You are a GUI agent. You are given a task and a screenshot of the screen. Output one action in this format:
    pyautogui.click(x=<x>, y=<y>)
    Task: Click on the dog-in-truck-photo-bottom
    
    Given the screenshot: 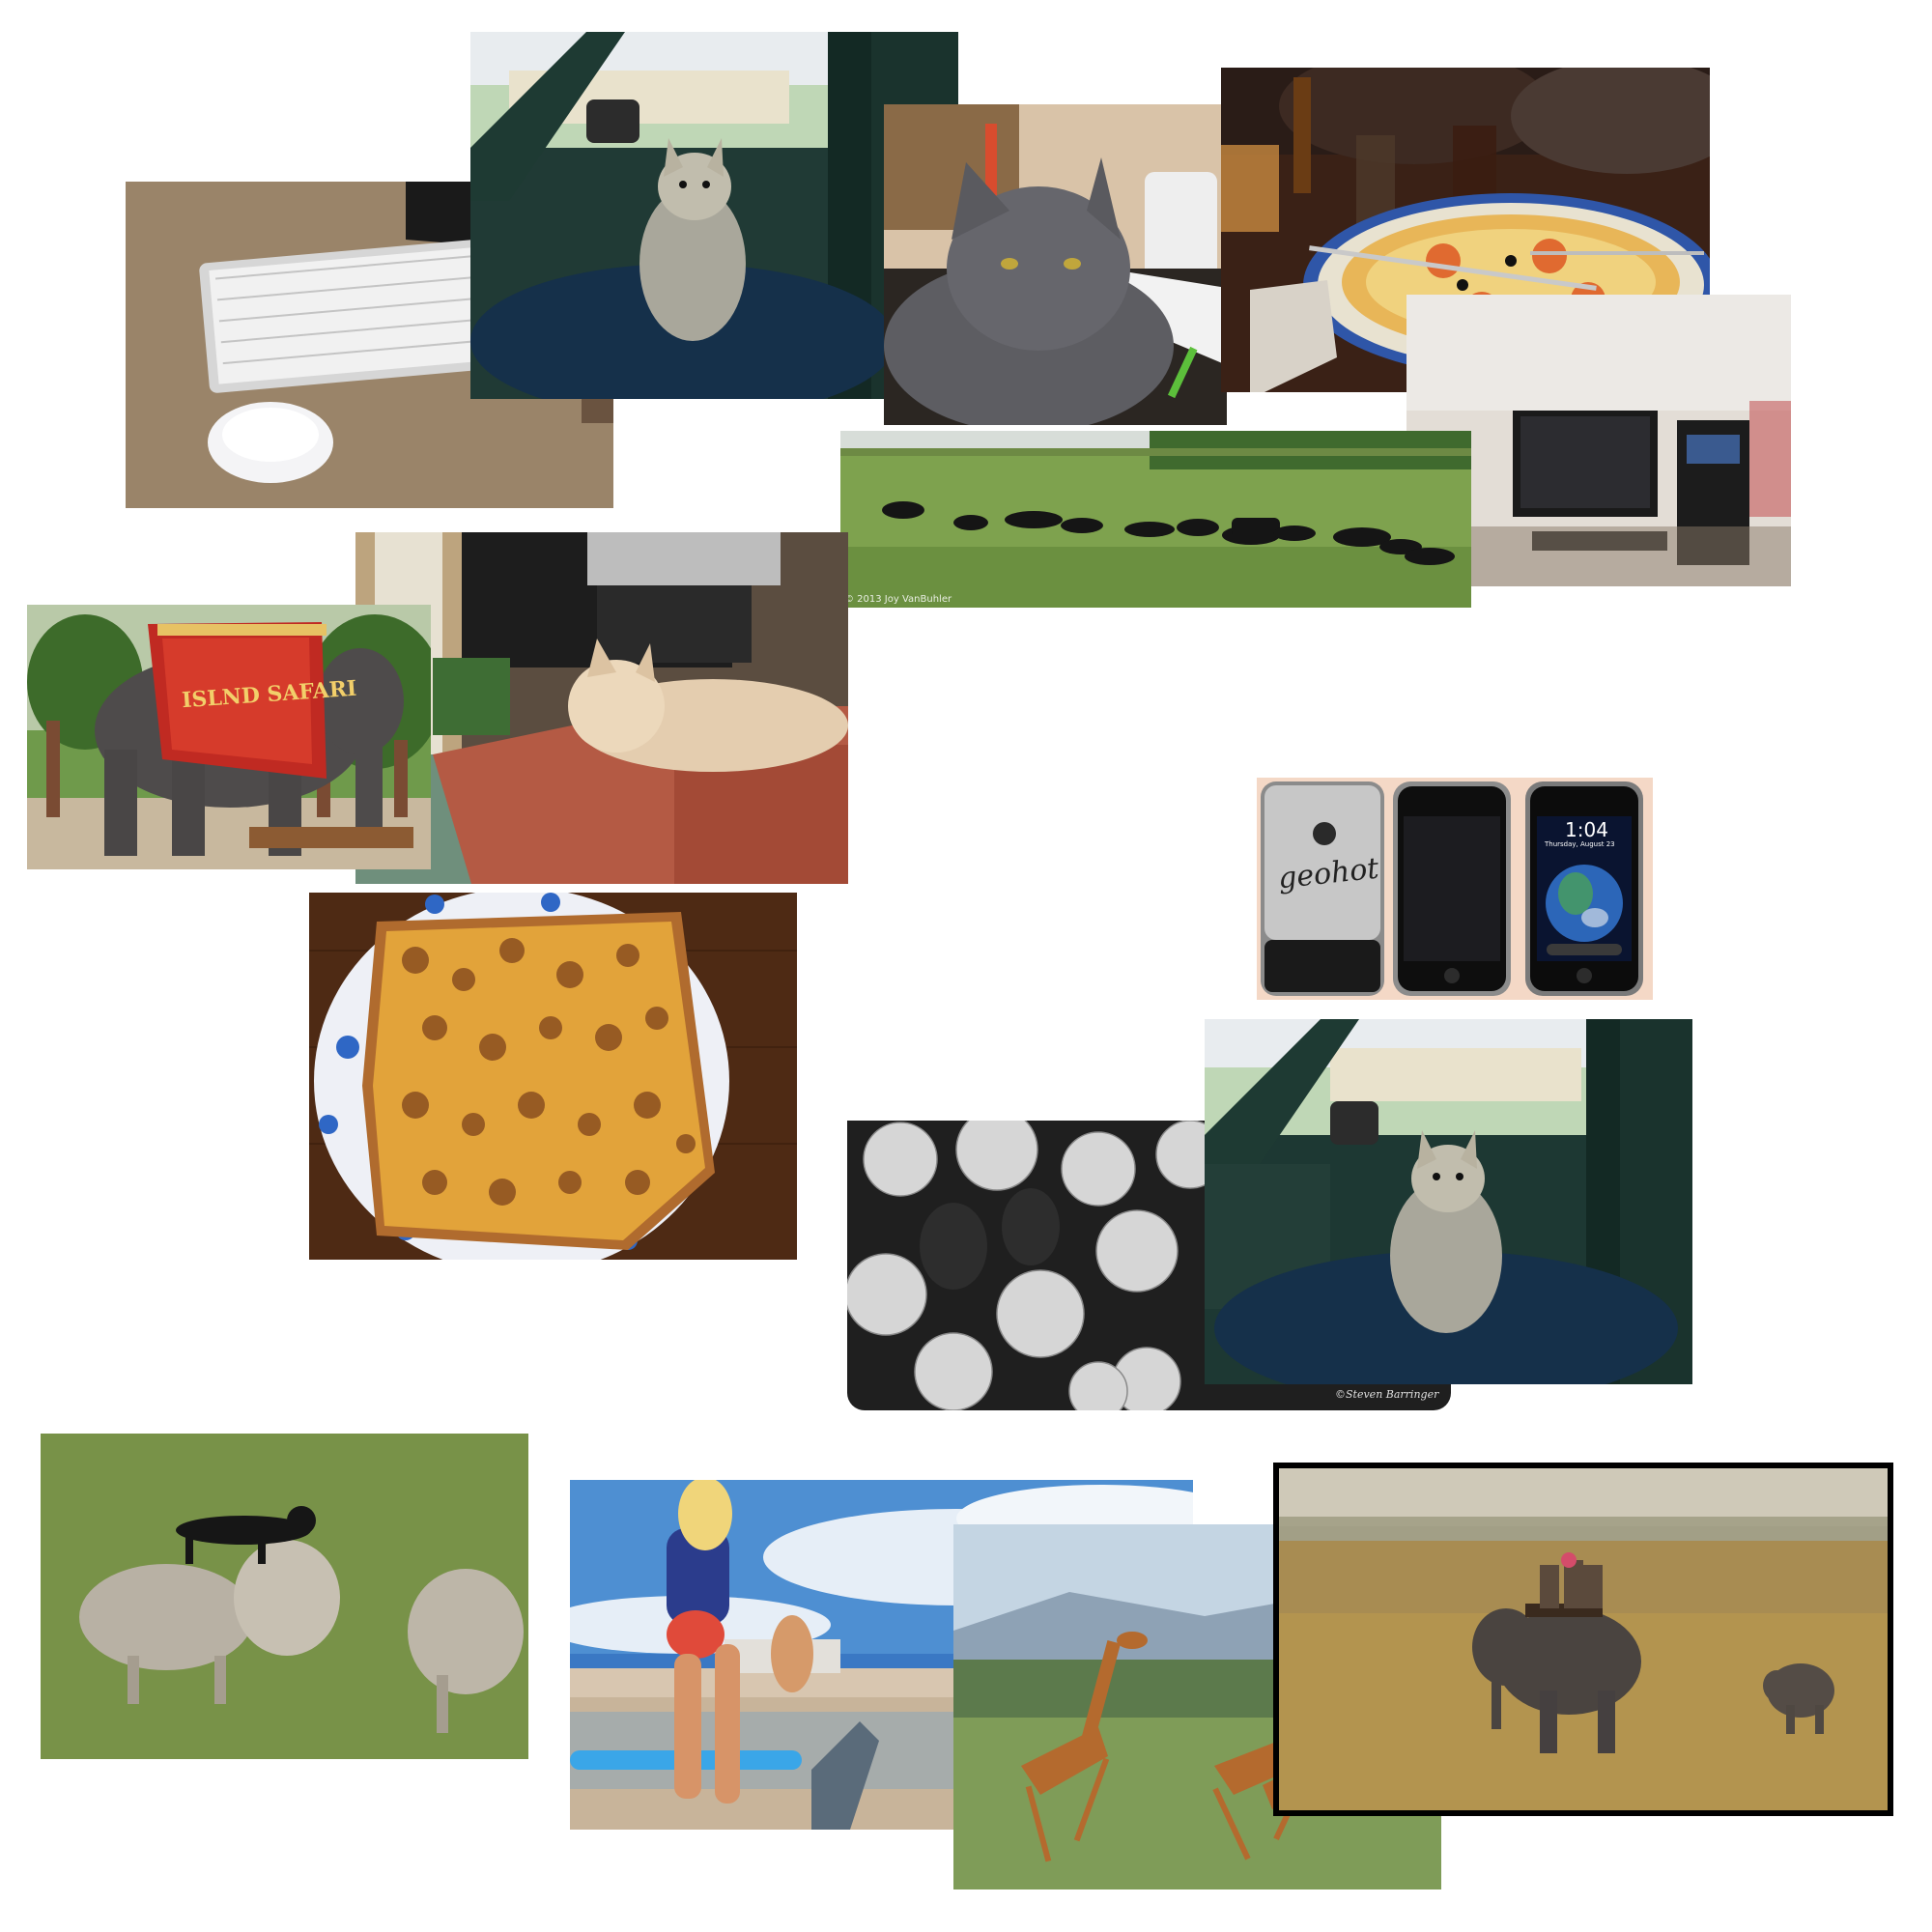 What is the action you would take?
    pyautogui.click(x=1448, y=1201)
    